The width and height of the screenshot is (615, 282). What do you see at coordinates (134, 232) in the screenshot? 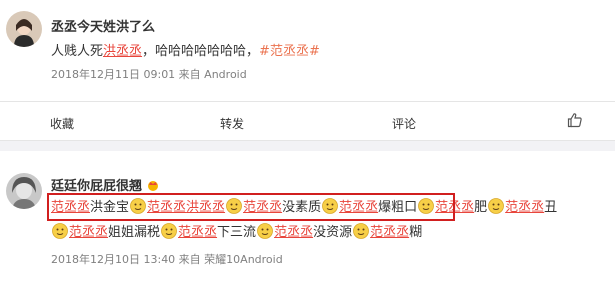
I see `comment-text: 姐姐漏税` at bounding box center [134, 232].